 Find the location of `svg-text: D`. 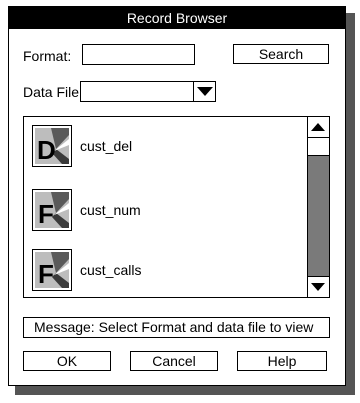

svg-text: D is located at coordinates (46, 150).